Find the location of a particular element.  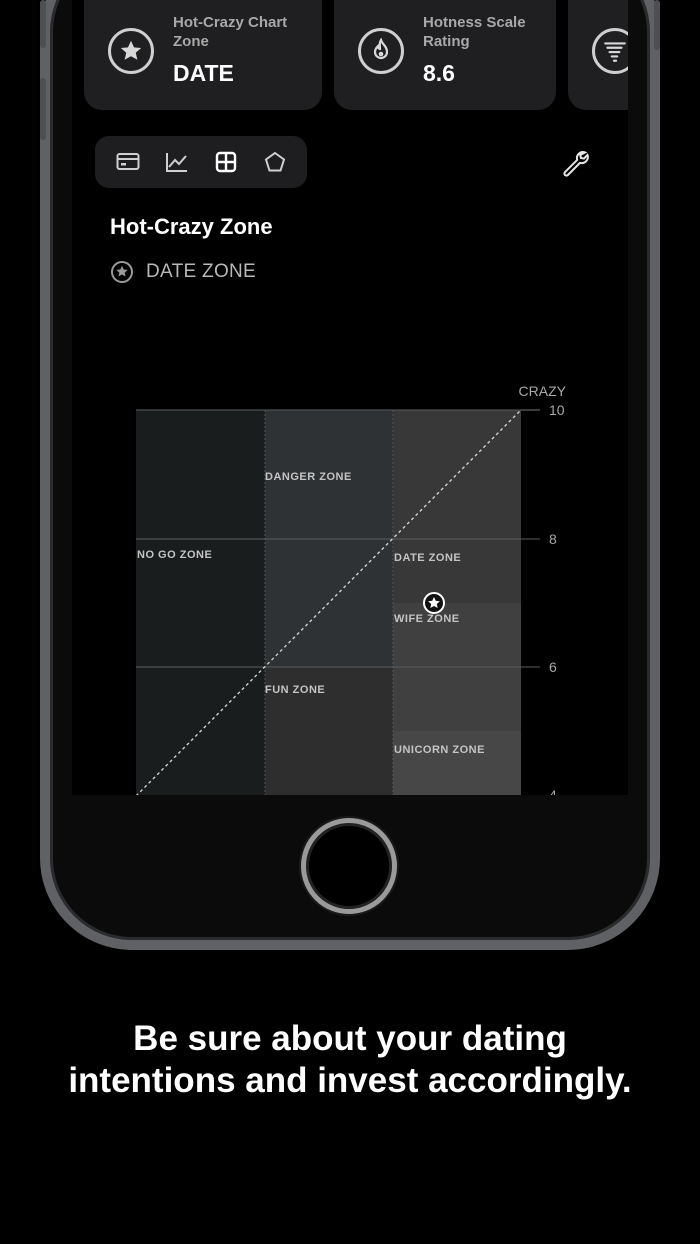

zone-label-nogo: NO GO ZONE is located at coordinates (174, 555).